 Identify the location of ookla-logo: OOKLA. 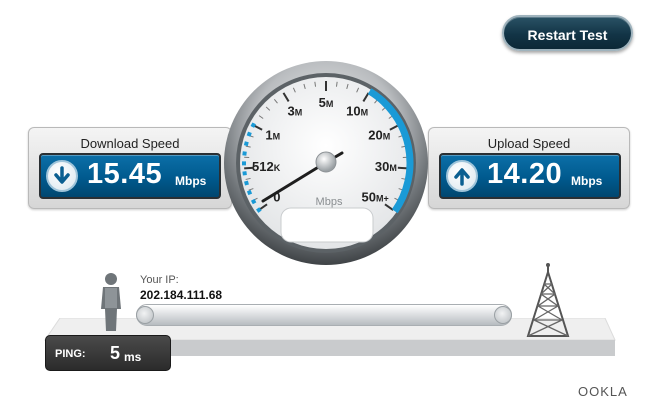
(603, 391).